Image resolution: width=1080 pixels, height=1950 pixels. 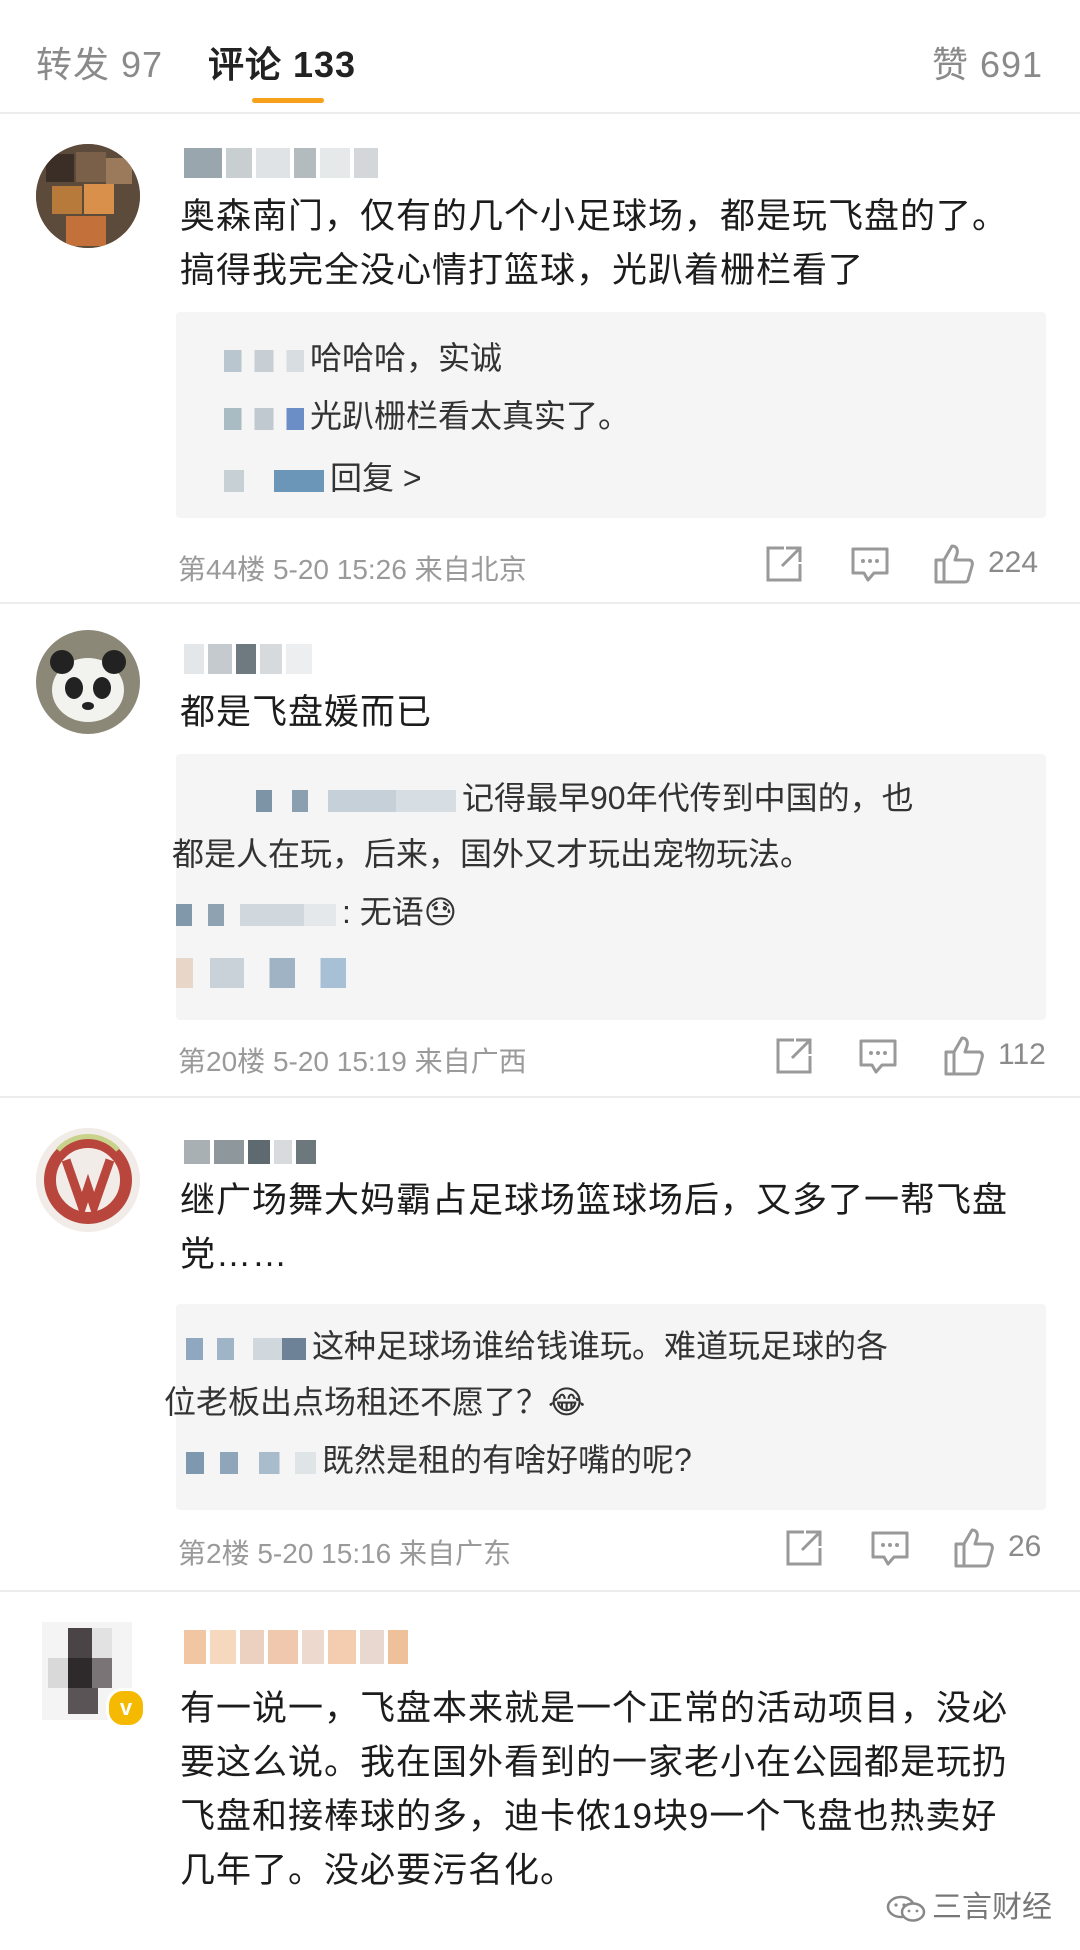 What do you see at coordinates (316, 912) in the screenshot?
I see `reply-line: : 无语😓` at bounding box center [316, 912].